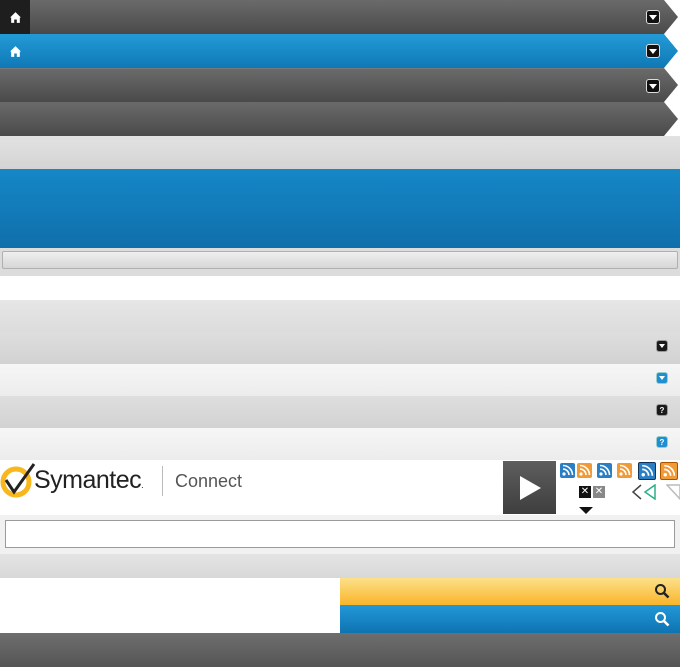  I want to click on search-input, so click(340, 534).